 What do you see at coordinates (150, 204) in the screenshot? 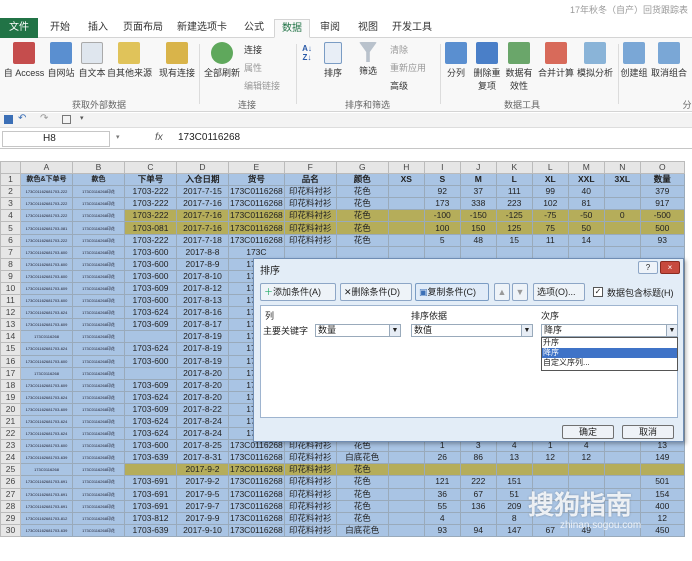
I see `table-cell: 1703-222` at bounding box center [150, 204].